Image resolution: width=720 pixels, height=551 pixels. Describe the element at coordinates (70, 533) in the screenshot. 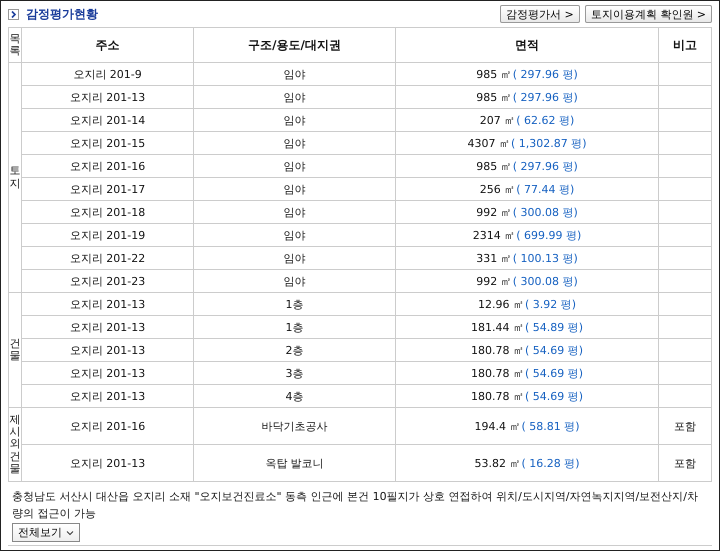

I see `caret-icon` at that location.